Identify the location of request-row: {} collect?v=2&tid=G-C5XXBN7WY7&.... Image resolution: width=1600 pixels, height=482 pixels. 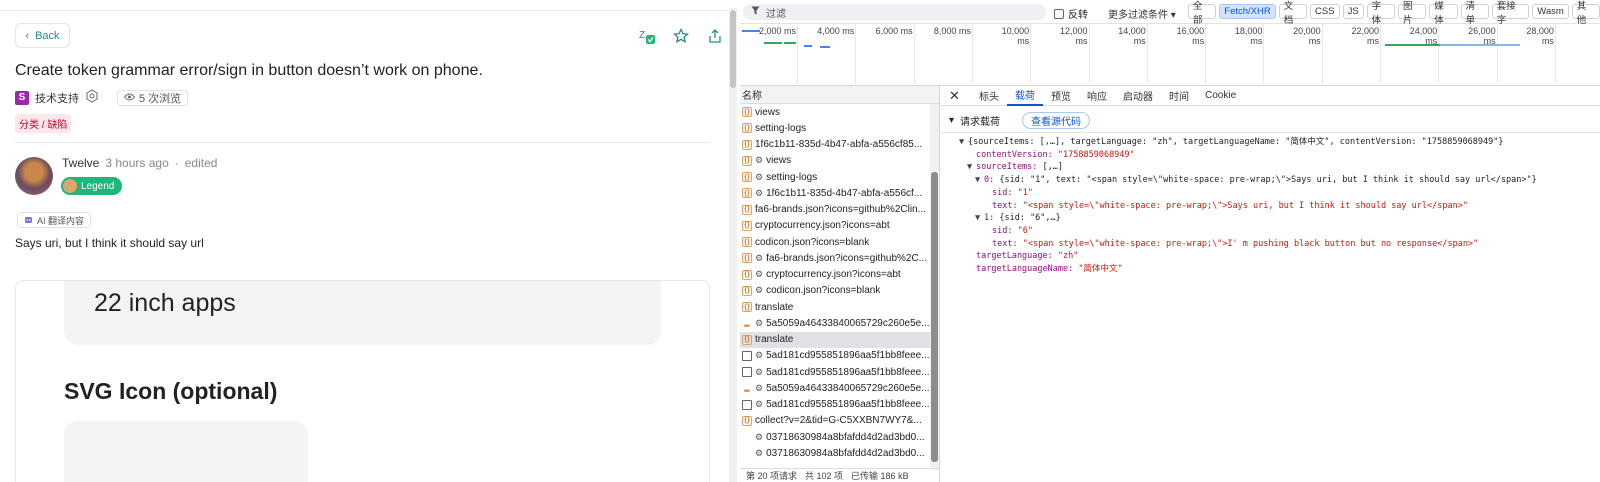
(839, 421).